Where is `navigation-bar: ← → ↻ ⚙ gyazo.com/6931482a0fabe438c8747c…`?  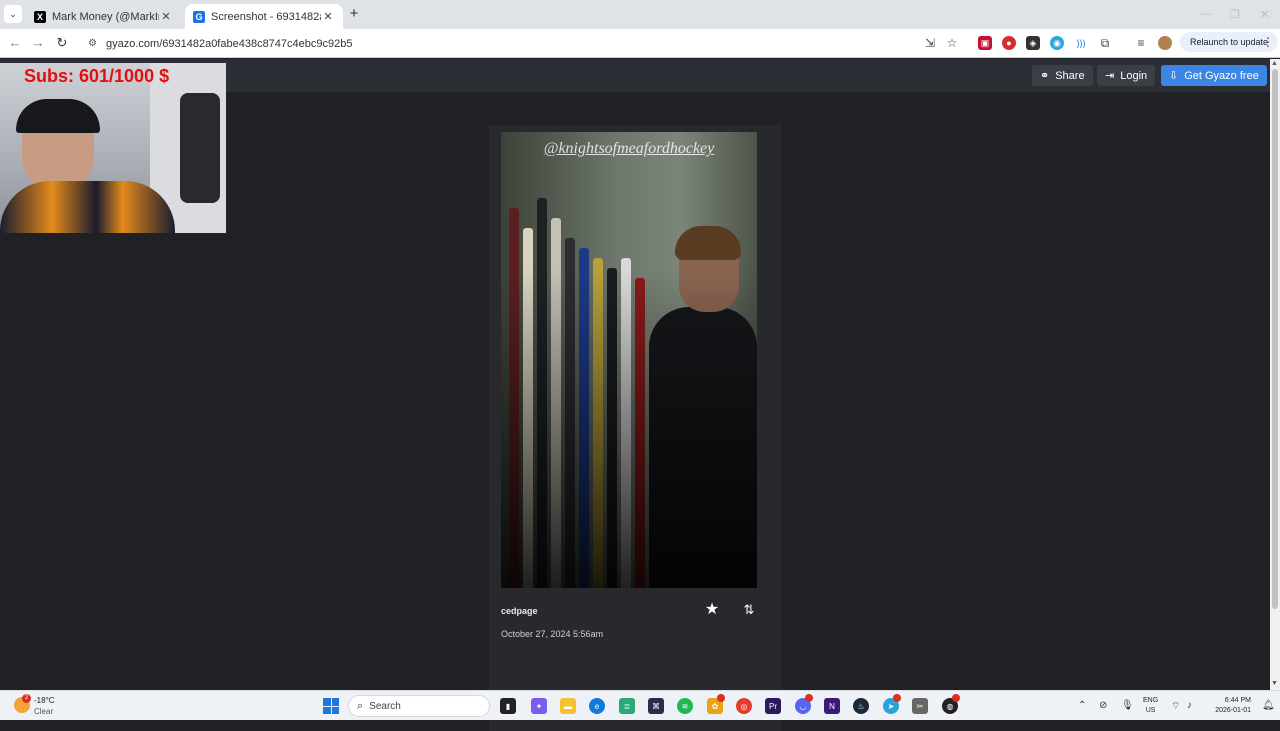 navigation-bar: ← → ↻ ⚙ gyazo.com/6931482a0fabe438c8747c… is located at coordinates (640, 43).